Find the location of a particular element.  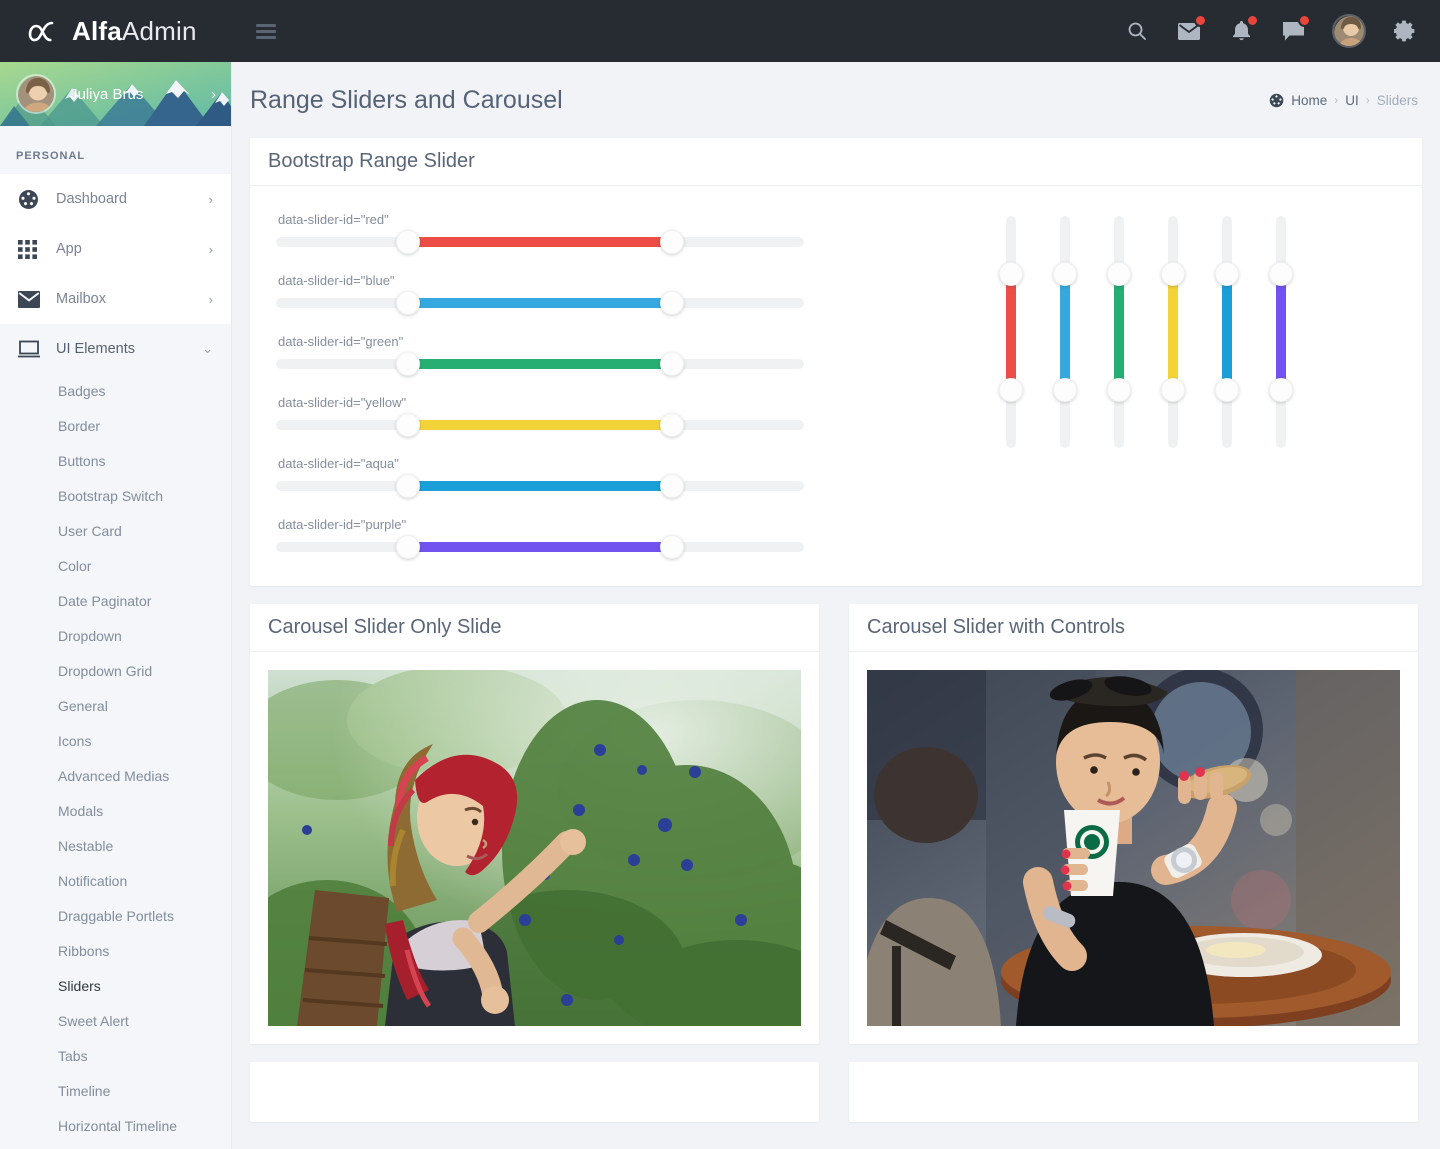

sidebar-subitem-nestable: Nestable is located at coordinates (115, 846).